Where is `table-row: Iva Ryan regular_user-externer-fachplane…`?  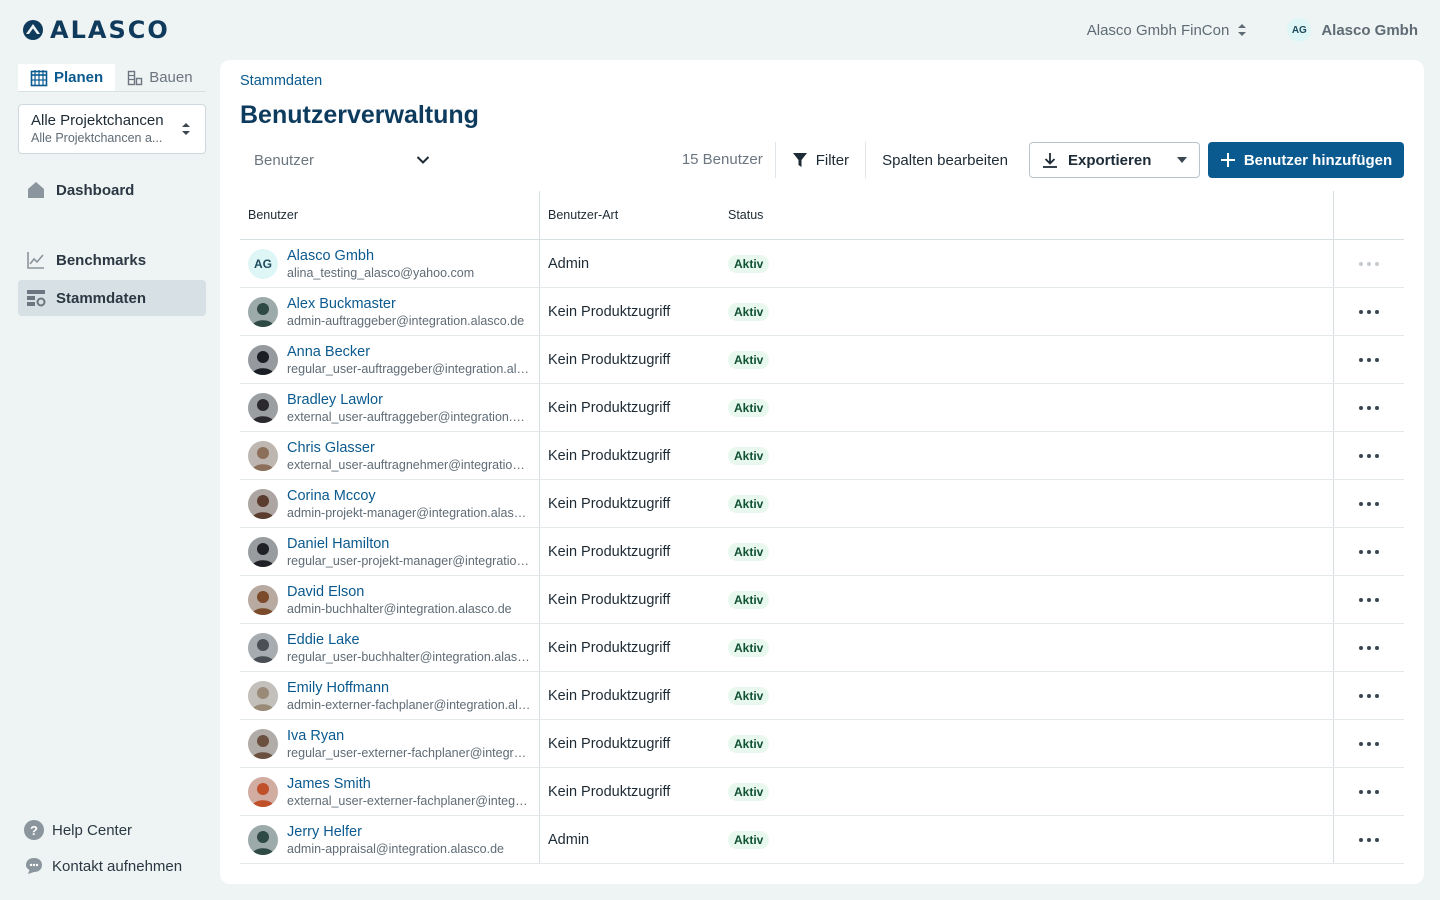
table-row: Iva Ryan regular_user-externer-fachplane… is located at coordinates (822, 744).